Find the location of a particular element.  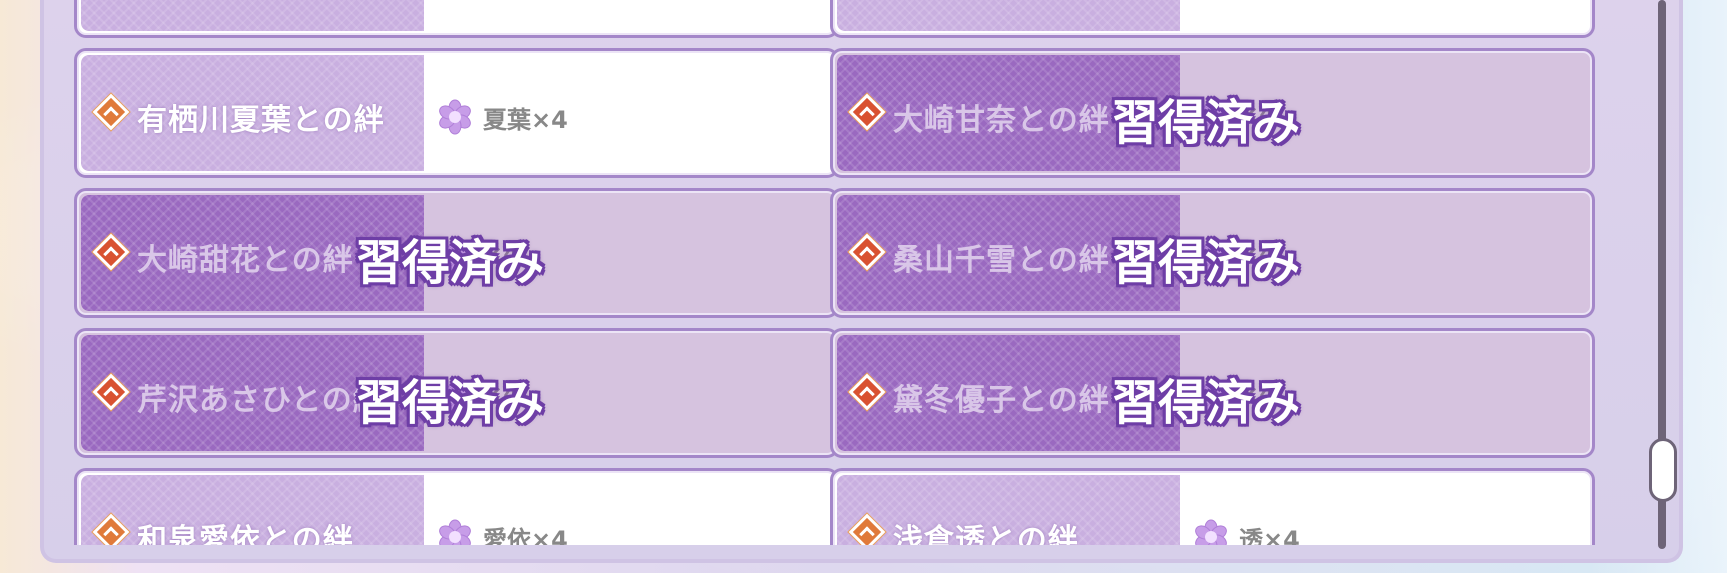

bond-skill-name: 有栖川夏葉との絆 is located at coordinates (261, 120).